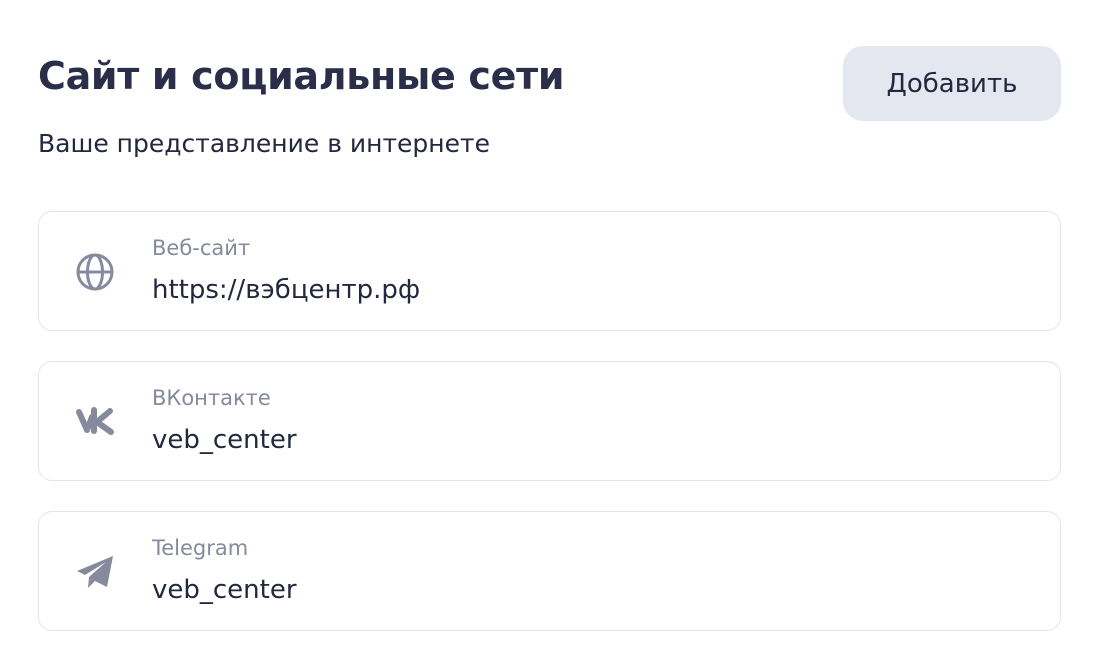 The height and width of the screenshot is (661, 1093). I want to click on telegram-icon, so click(95, 572).